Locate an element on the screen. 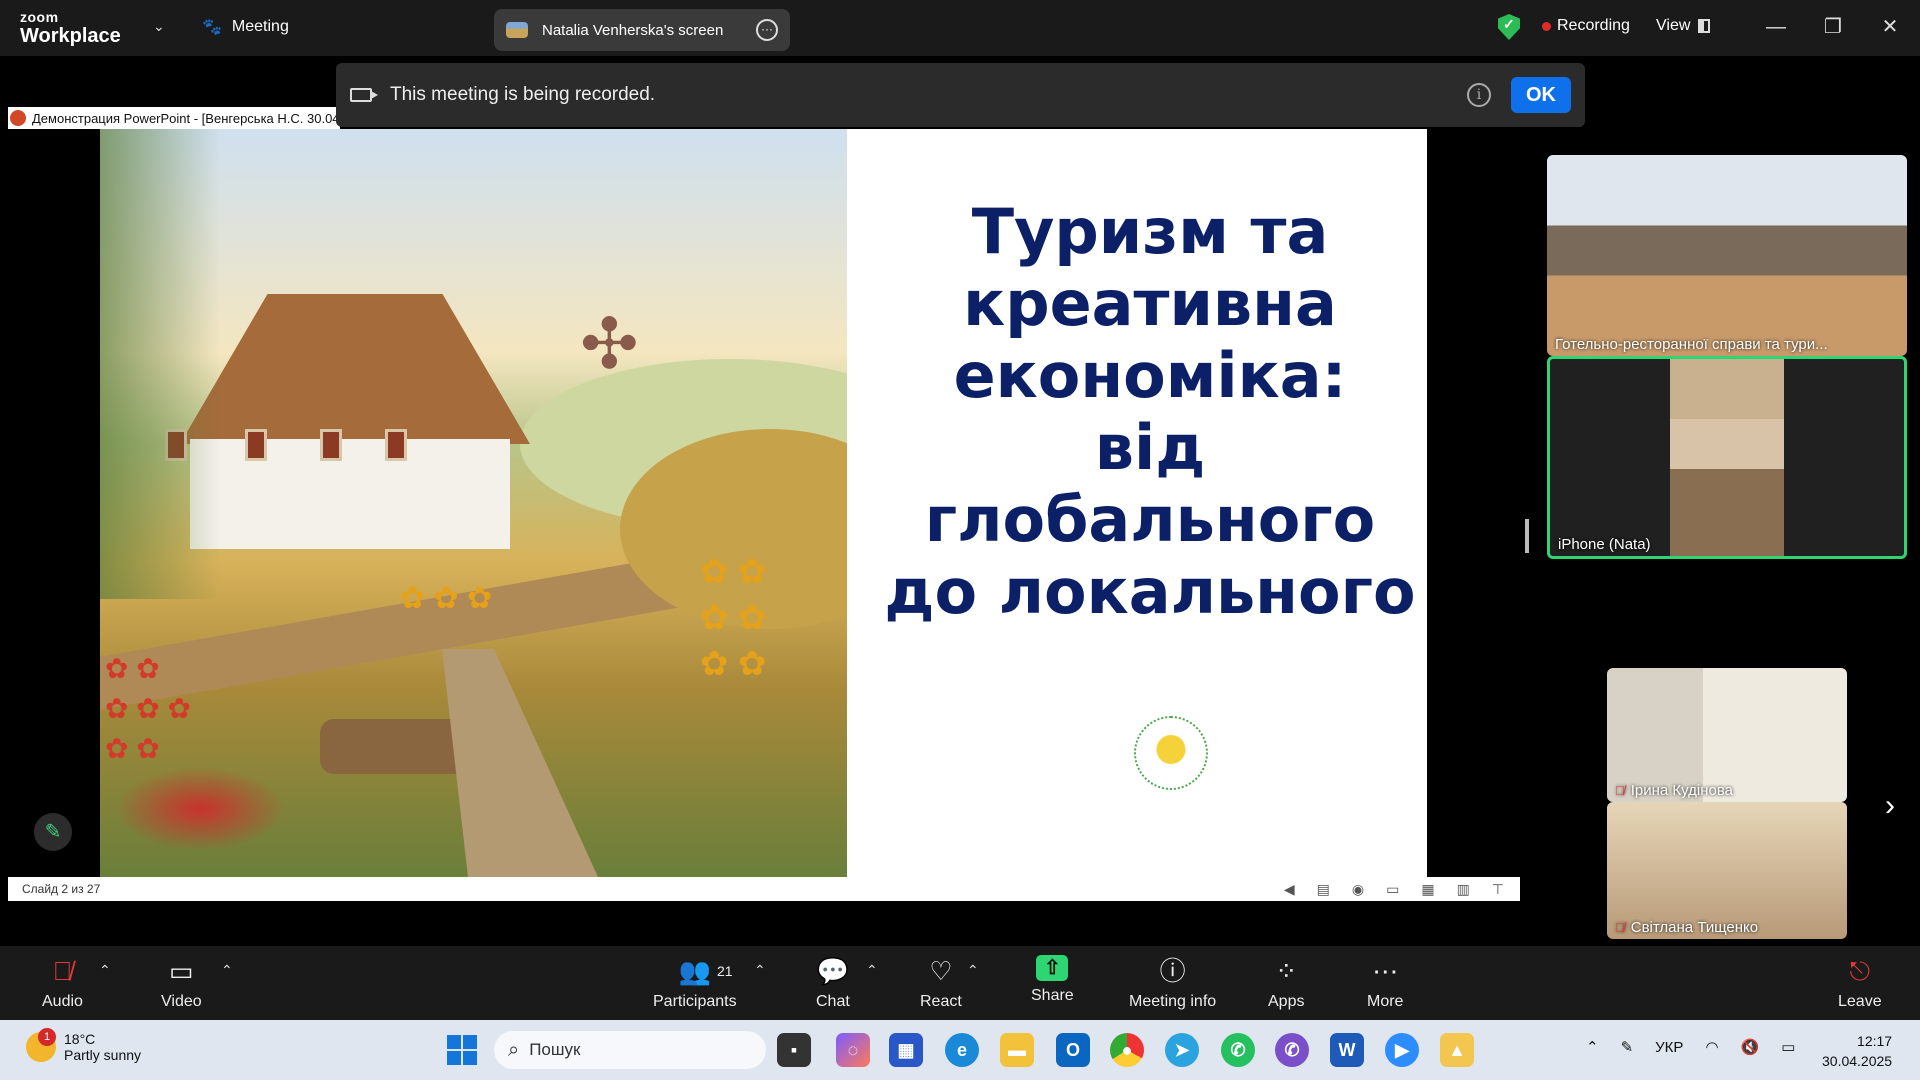 This screenshot has height=1080, width=1920. participants-label: Participants is located at coordinates (695, 1001).